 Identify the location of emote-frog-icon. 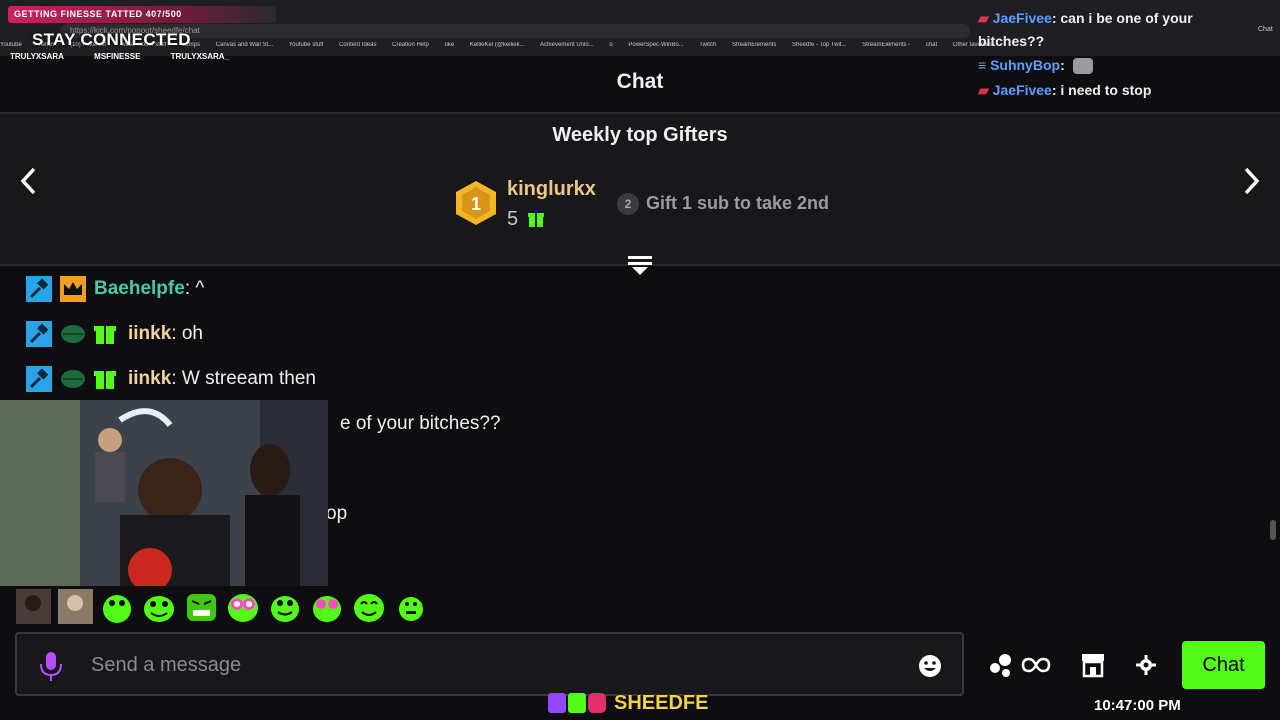
(117, 606).